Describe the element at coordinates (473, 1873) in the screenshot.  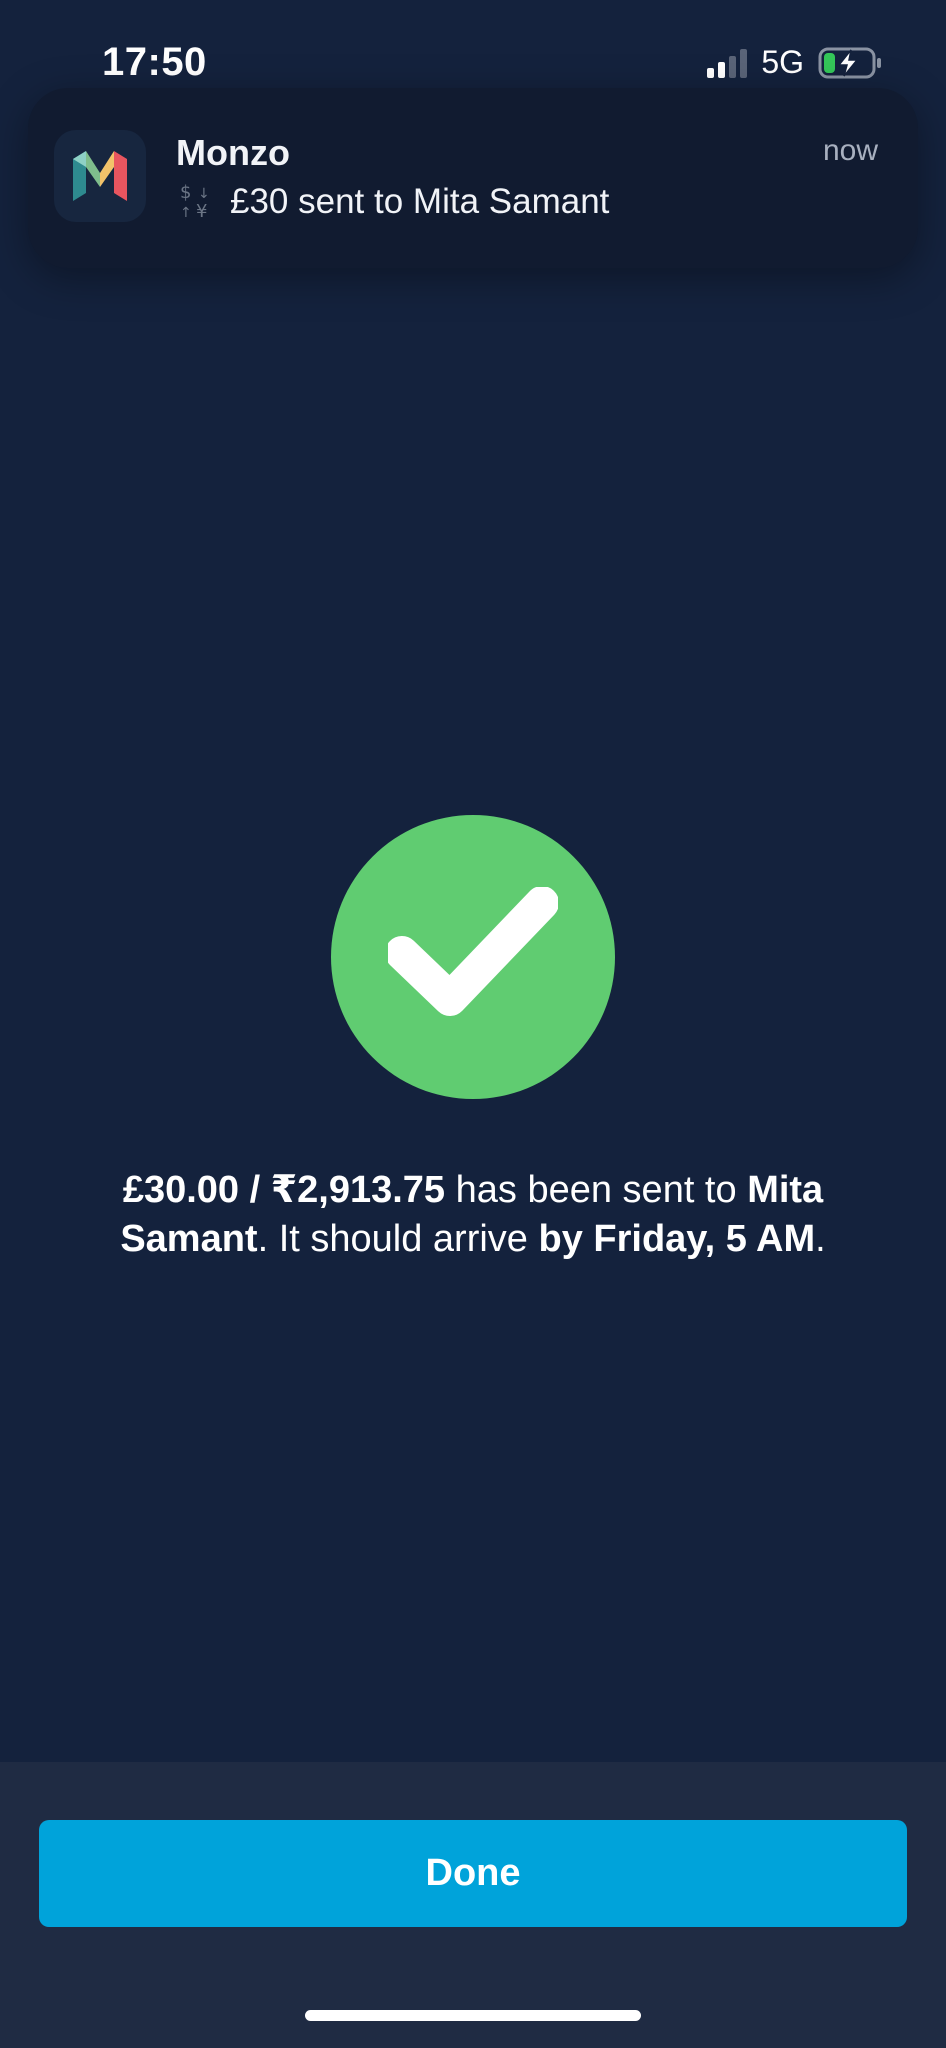
I see `done-button: Done` at that location.